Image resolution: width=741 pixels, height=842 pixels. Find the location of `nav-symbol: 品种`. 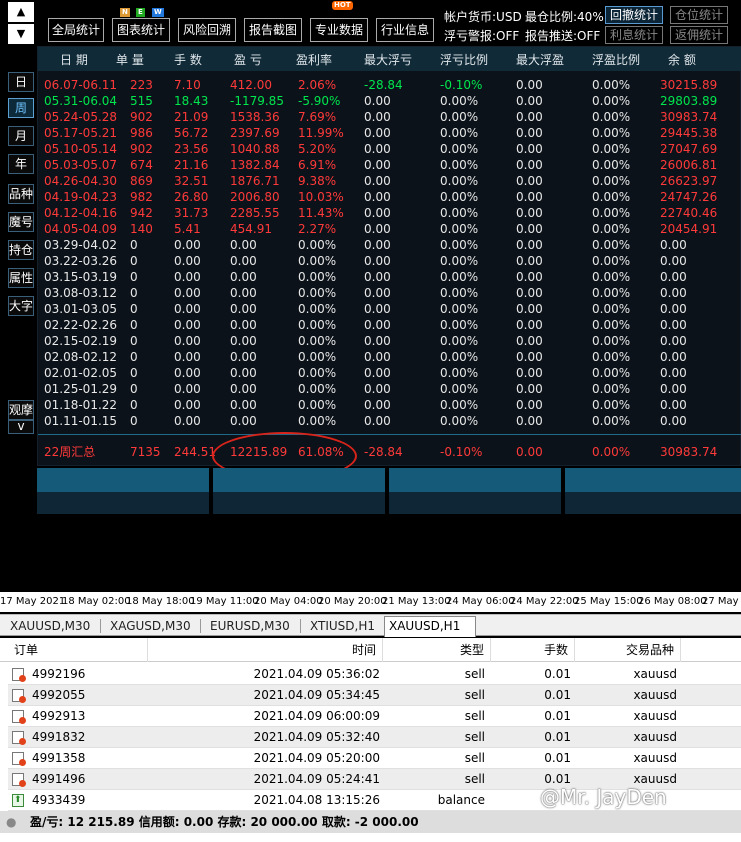

nav-symbol: 品种 is located at coordinates (21, 194).